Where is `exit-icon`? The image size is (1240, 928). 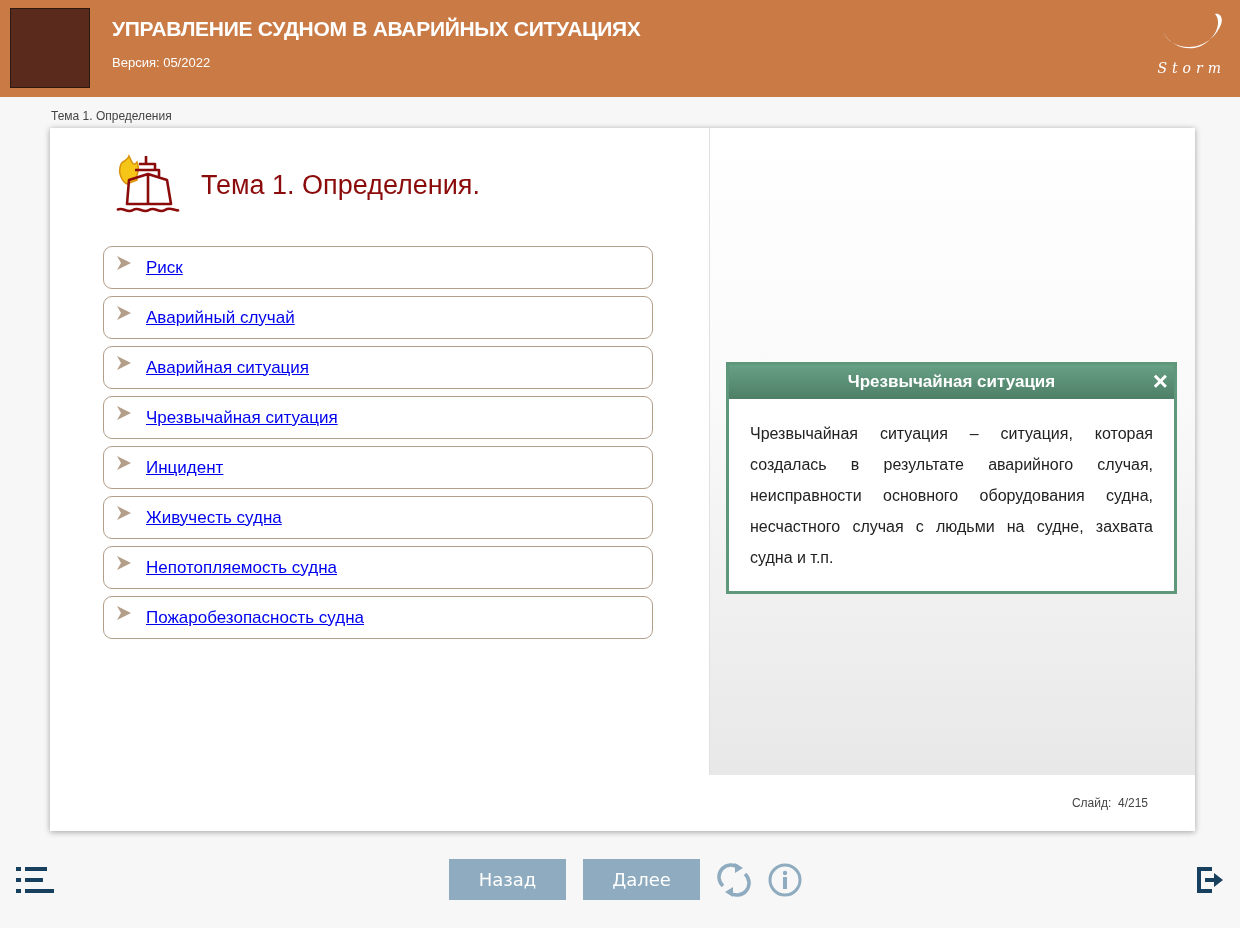 exit-icon is located at coordinates (1210, 879).